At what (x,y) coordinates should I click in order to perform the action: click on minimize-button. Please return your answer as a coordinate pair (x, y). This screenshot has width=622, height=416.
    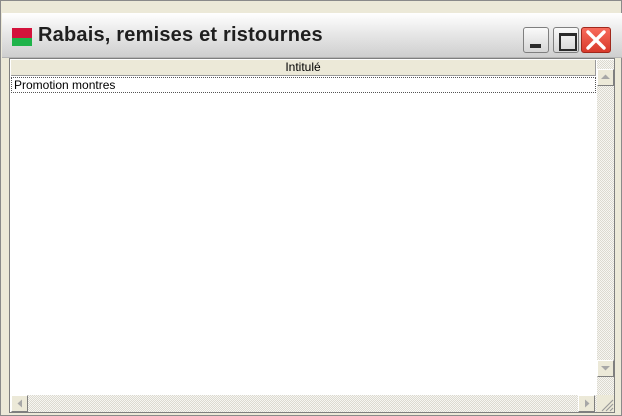
    Looking at the image, I should click on (536, 40).